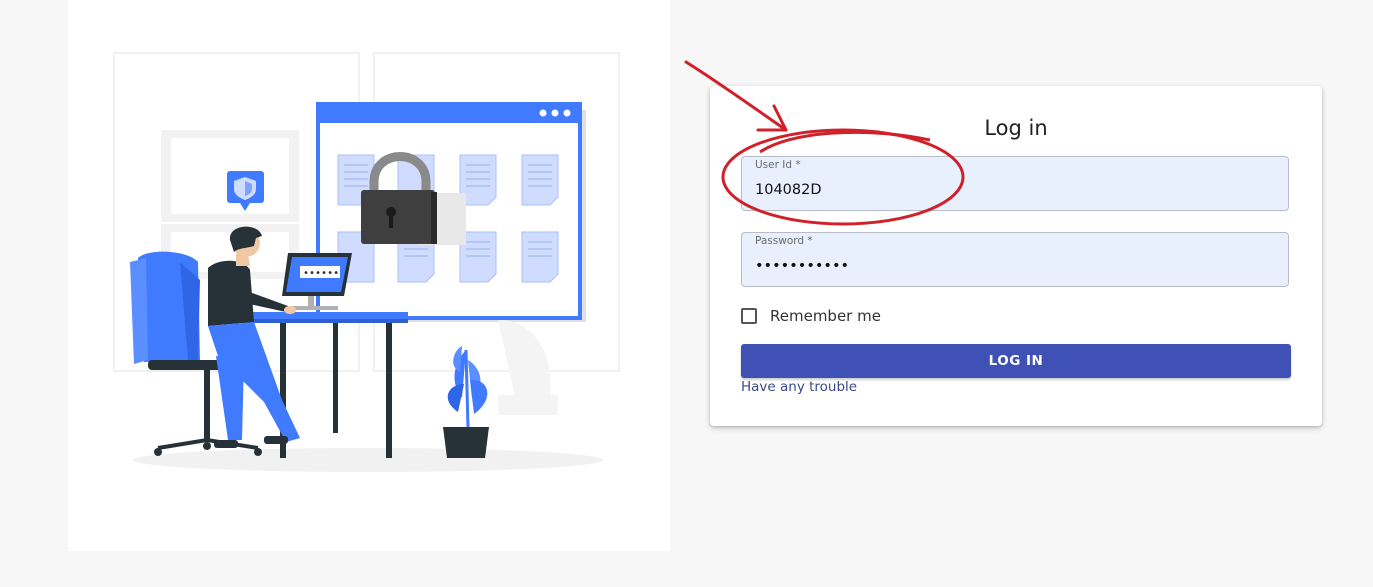  I want to click on password-input, so click(1015, 266).